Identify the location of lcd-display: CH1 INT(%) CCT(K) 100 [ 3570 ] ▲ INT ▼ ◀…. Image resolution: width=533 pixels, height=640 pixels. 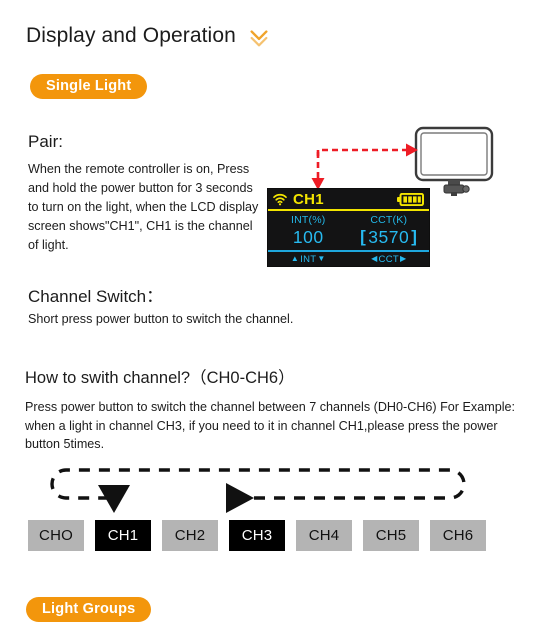
(348, 227).